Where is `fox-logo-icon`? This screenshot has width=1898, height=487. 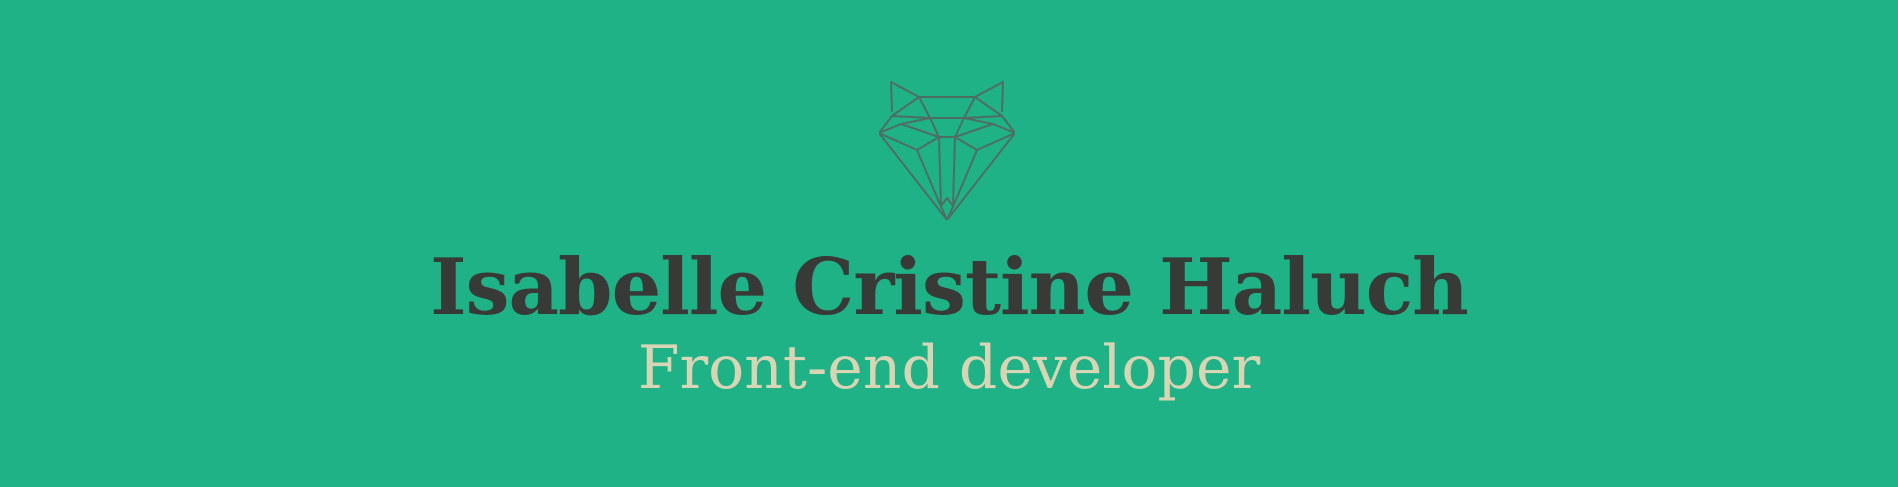 fox-logo-icon is located at coordinates (947, 150).